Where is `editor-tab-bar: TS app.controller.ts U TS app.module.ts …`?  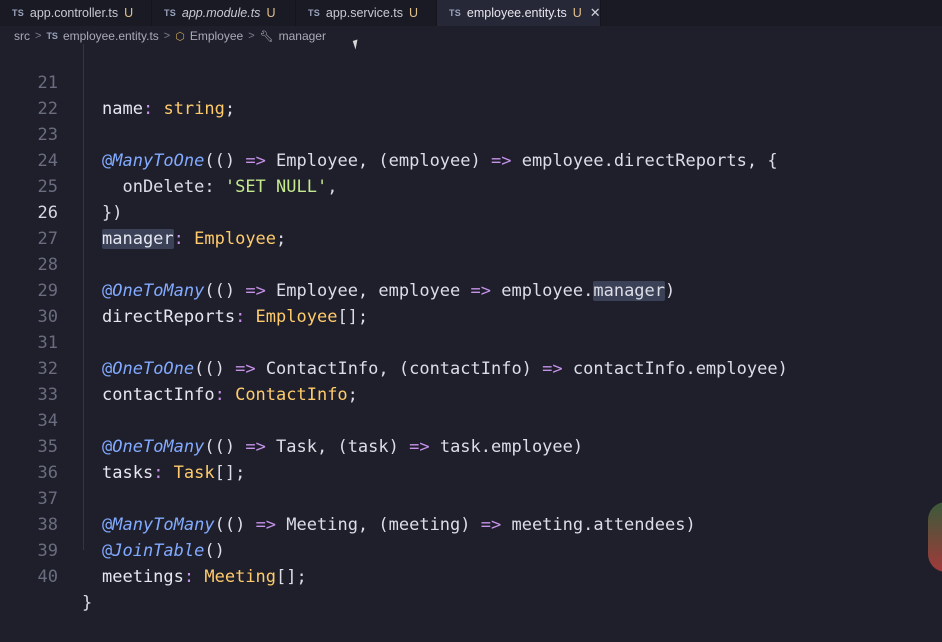
editor-tab-bar: TS app.controller.ts U TS app.module.ts … is located at coordinates (471, 13).